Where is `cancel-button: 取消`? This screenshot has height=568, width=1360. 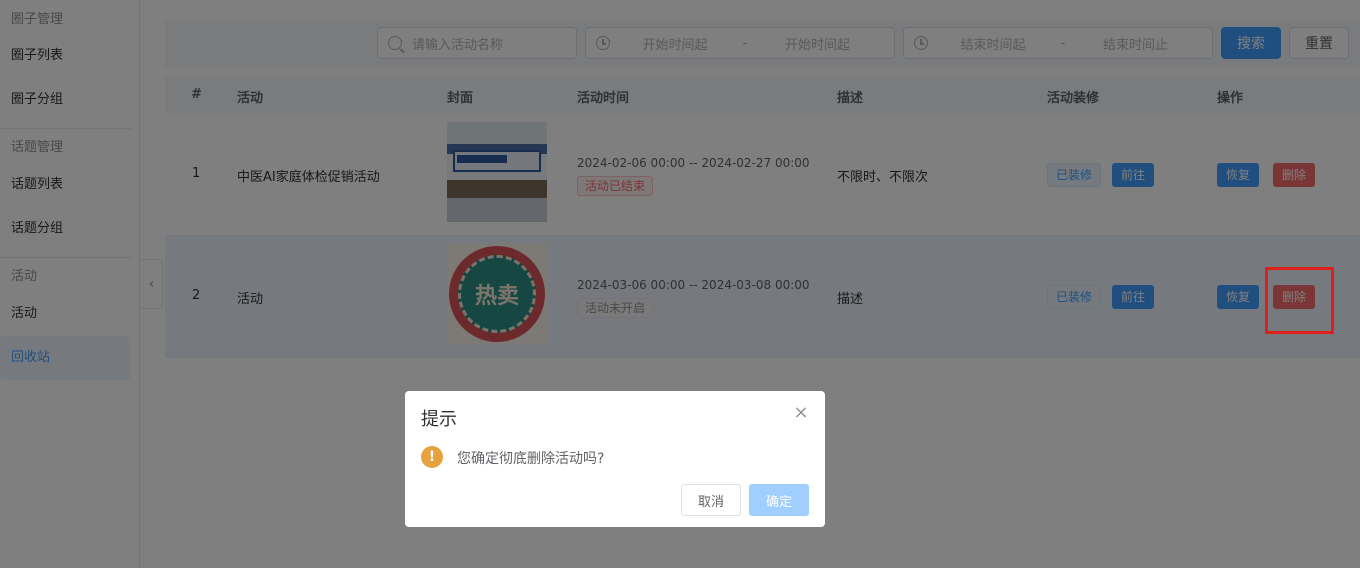 cancel-button: 取消 is located at coordinates (711, 500).